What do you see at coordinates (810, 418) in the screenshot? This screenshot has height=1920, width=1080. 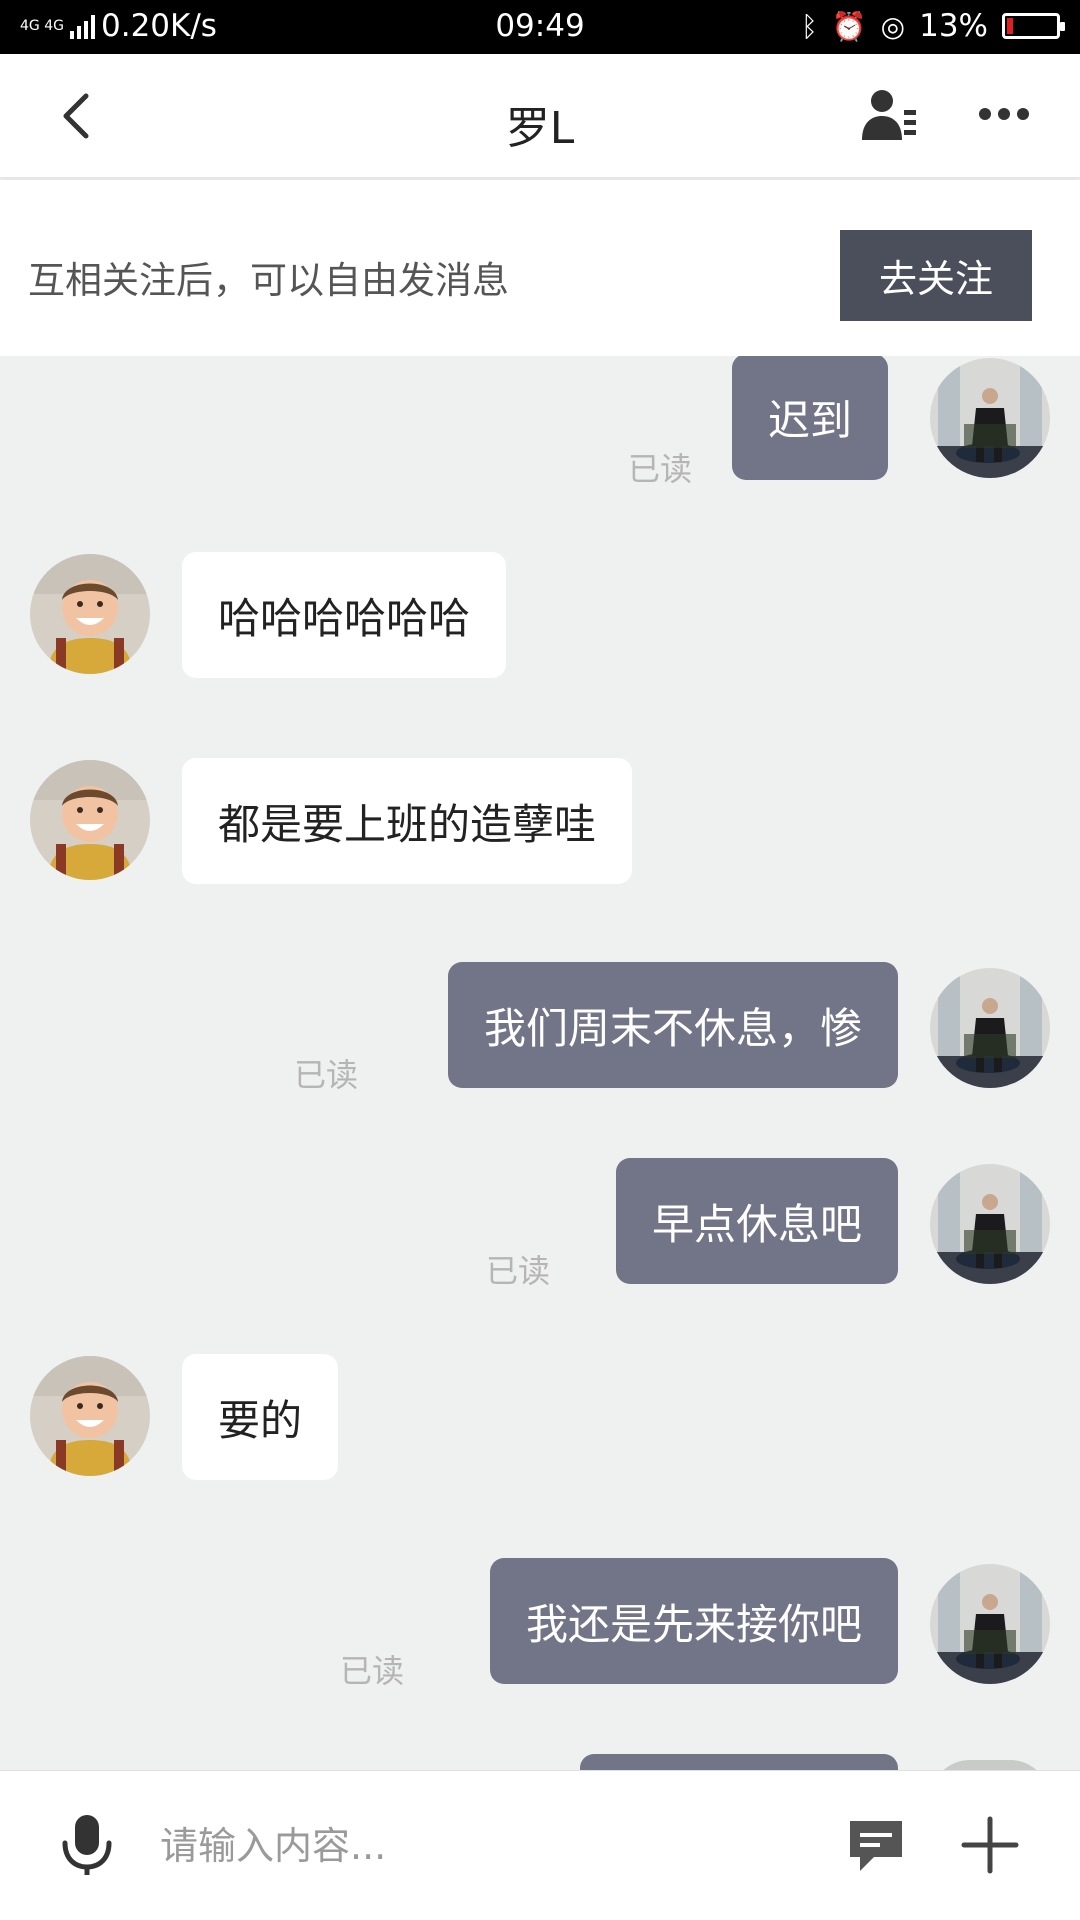 I see `message-bubble-outgoing: 迟到` at bounding box center [810, 418].